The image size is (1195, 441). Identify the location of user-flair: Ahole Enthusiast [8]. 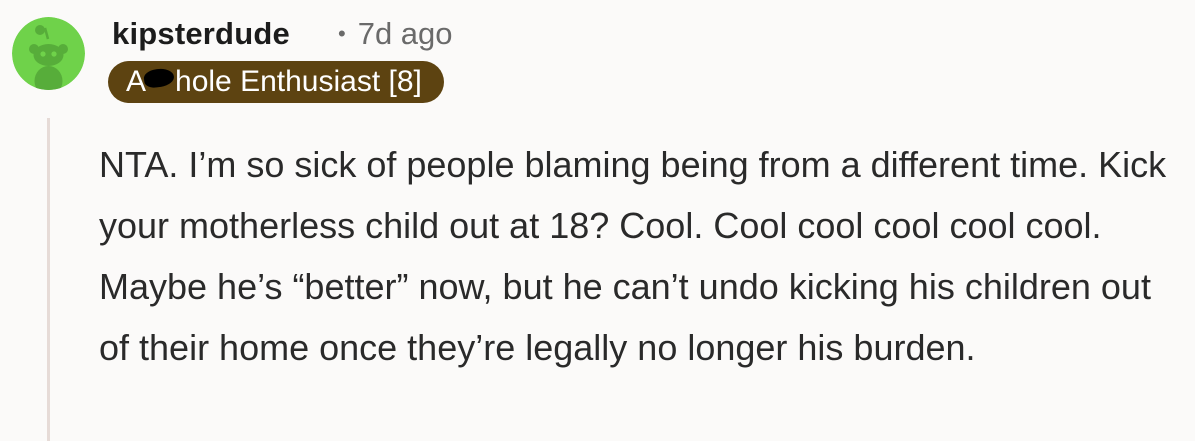
(276, 82).